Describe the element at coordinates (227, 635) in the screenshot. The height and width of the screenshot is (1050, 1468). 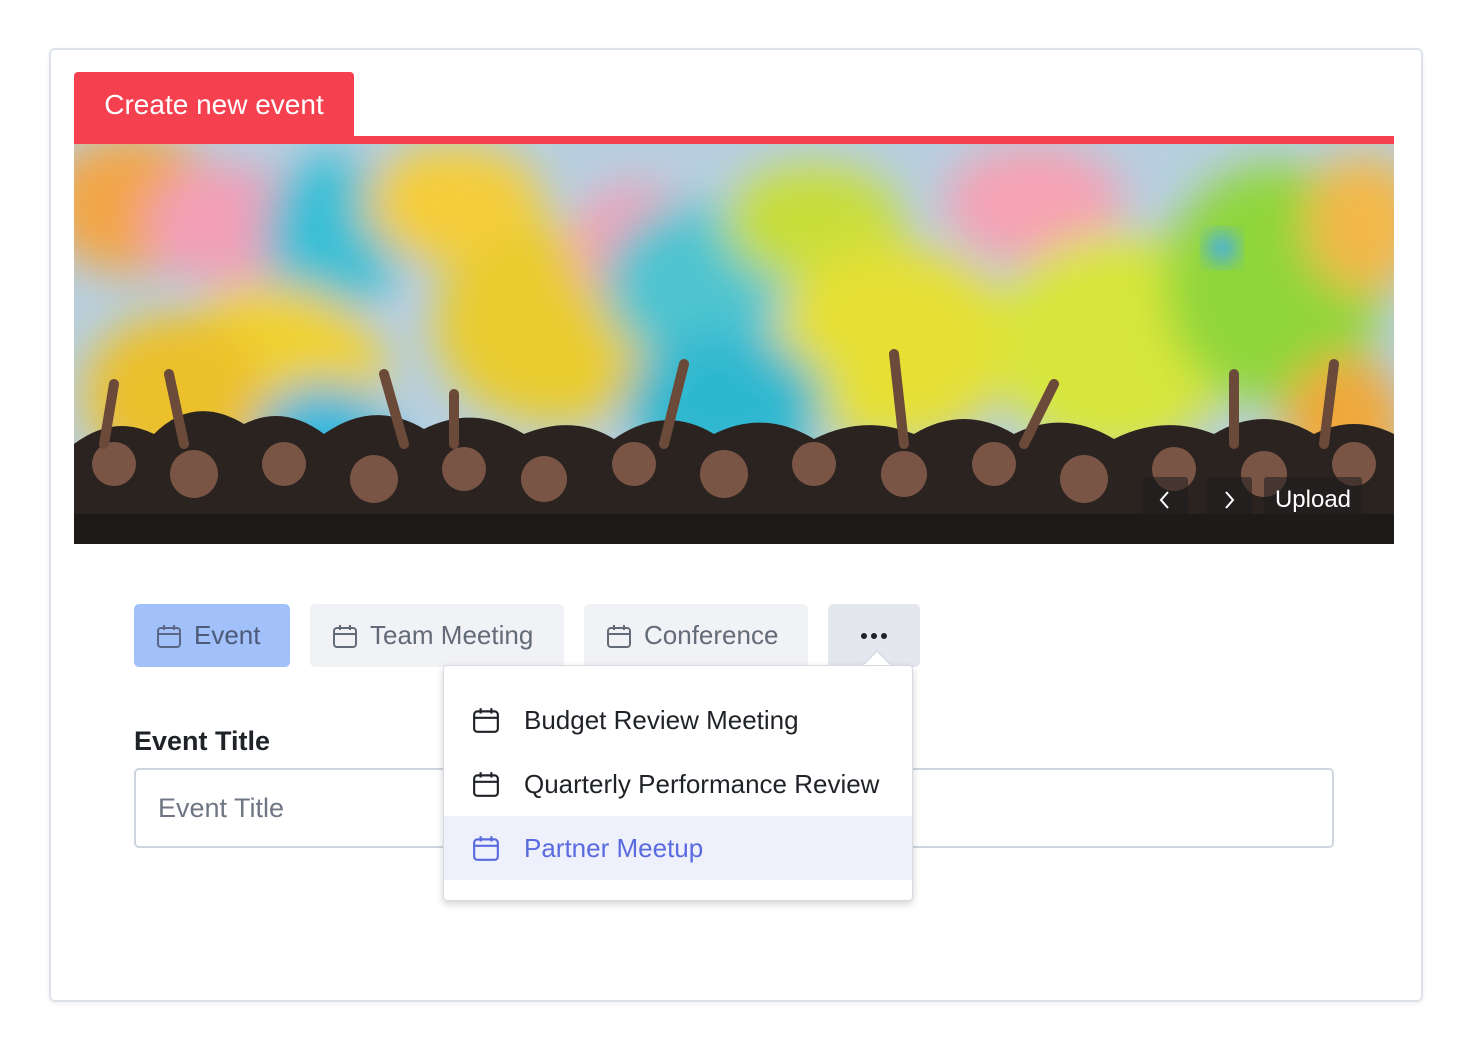
I see `type-event-label: Event` at that location.